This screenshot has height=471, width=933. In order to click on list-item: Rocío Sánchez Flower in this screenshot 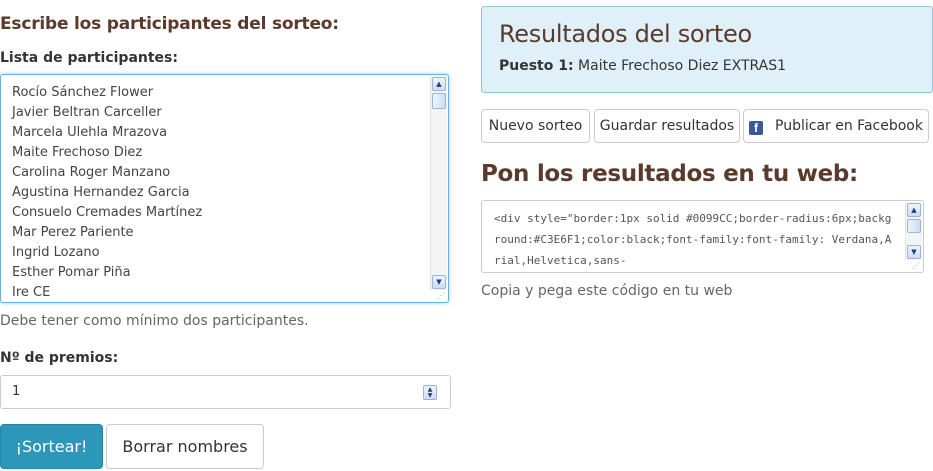, I will do `click(83, 92)`.